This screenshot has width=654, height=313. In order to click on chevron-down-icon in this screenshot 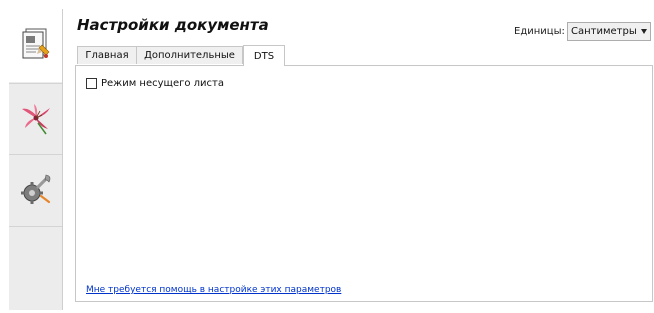, I will do `click(644, 31)`.